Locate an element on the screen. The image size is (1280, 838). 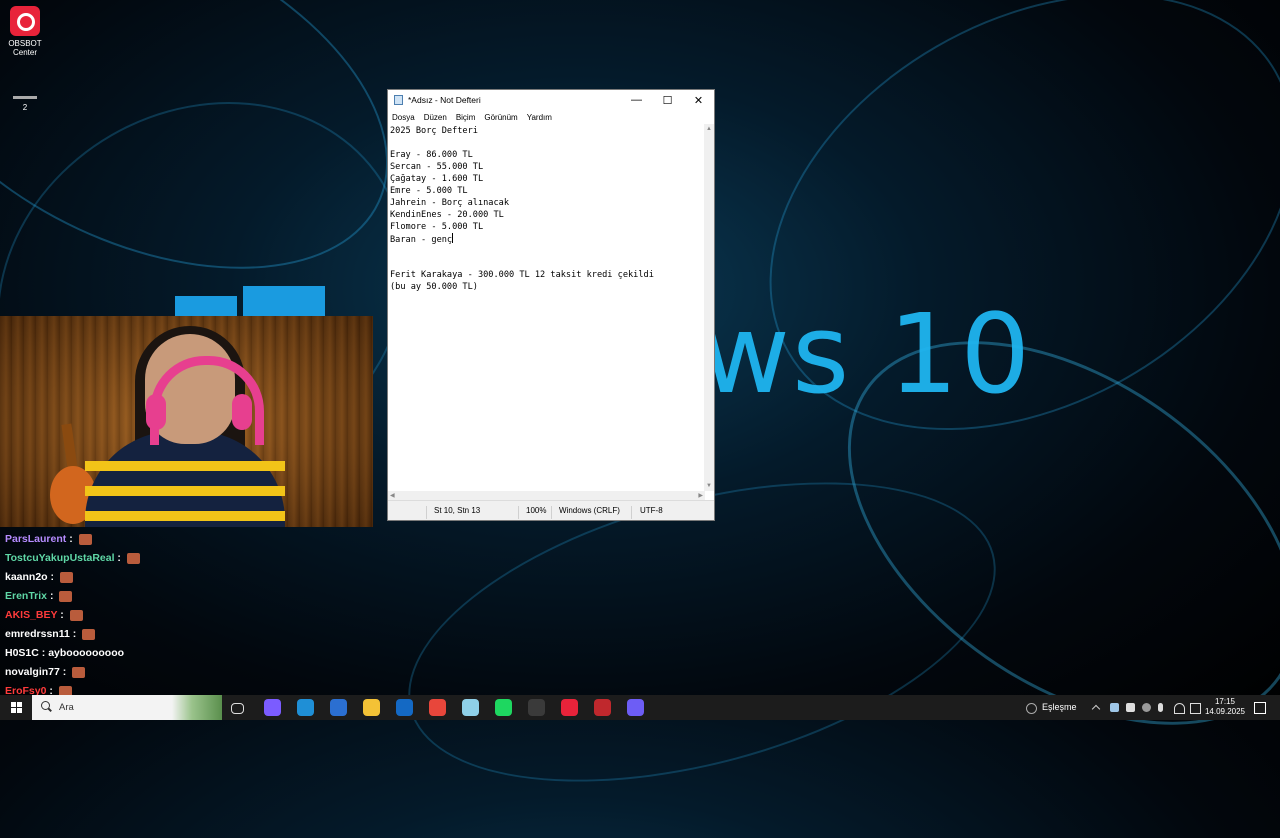
obsbot-icon is located at coordinates (569, 707).